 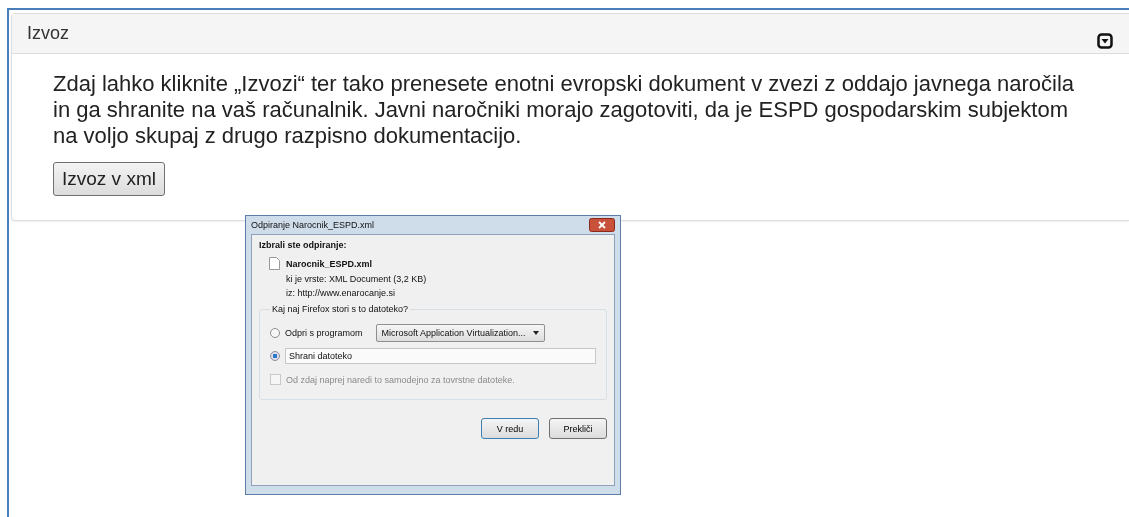 I want to click on dialog-button: V redu, so click(x=510, y=428).